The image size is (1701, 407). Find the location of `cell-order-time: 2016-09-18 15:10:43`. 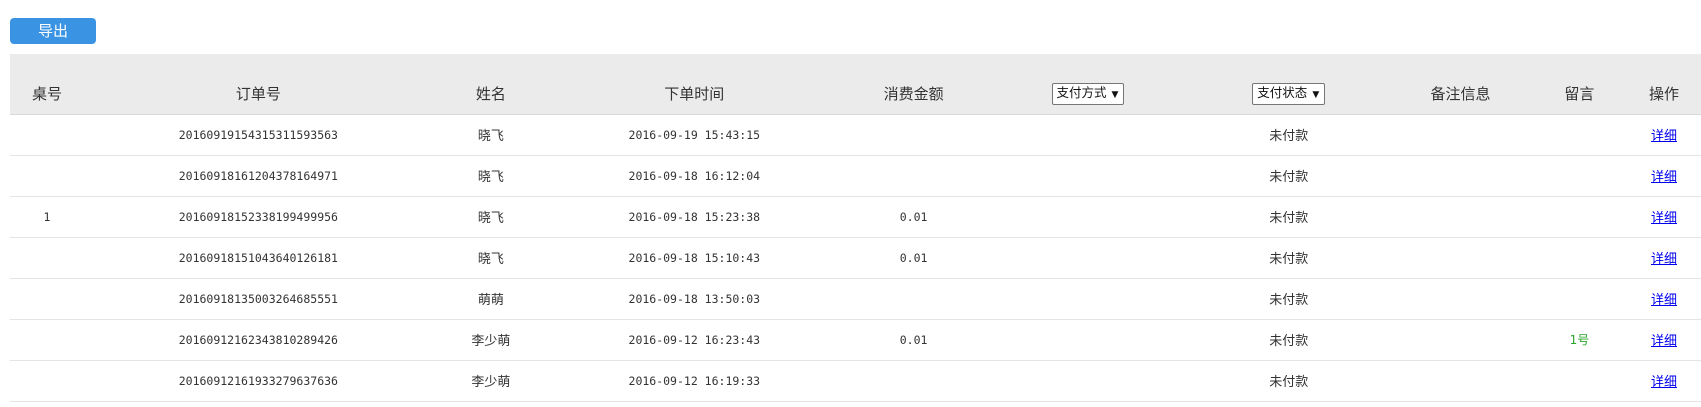

cell-order-time: 2016-09-18 15:10:43 is located at coordinates (694, 257).